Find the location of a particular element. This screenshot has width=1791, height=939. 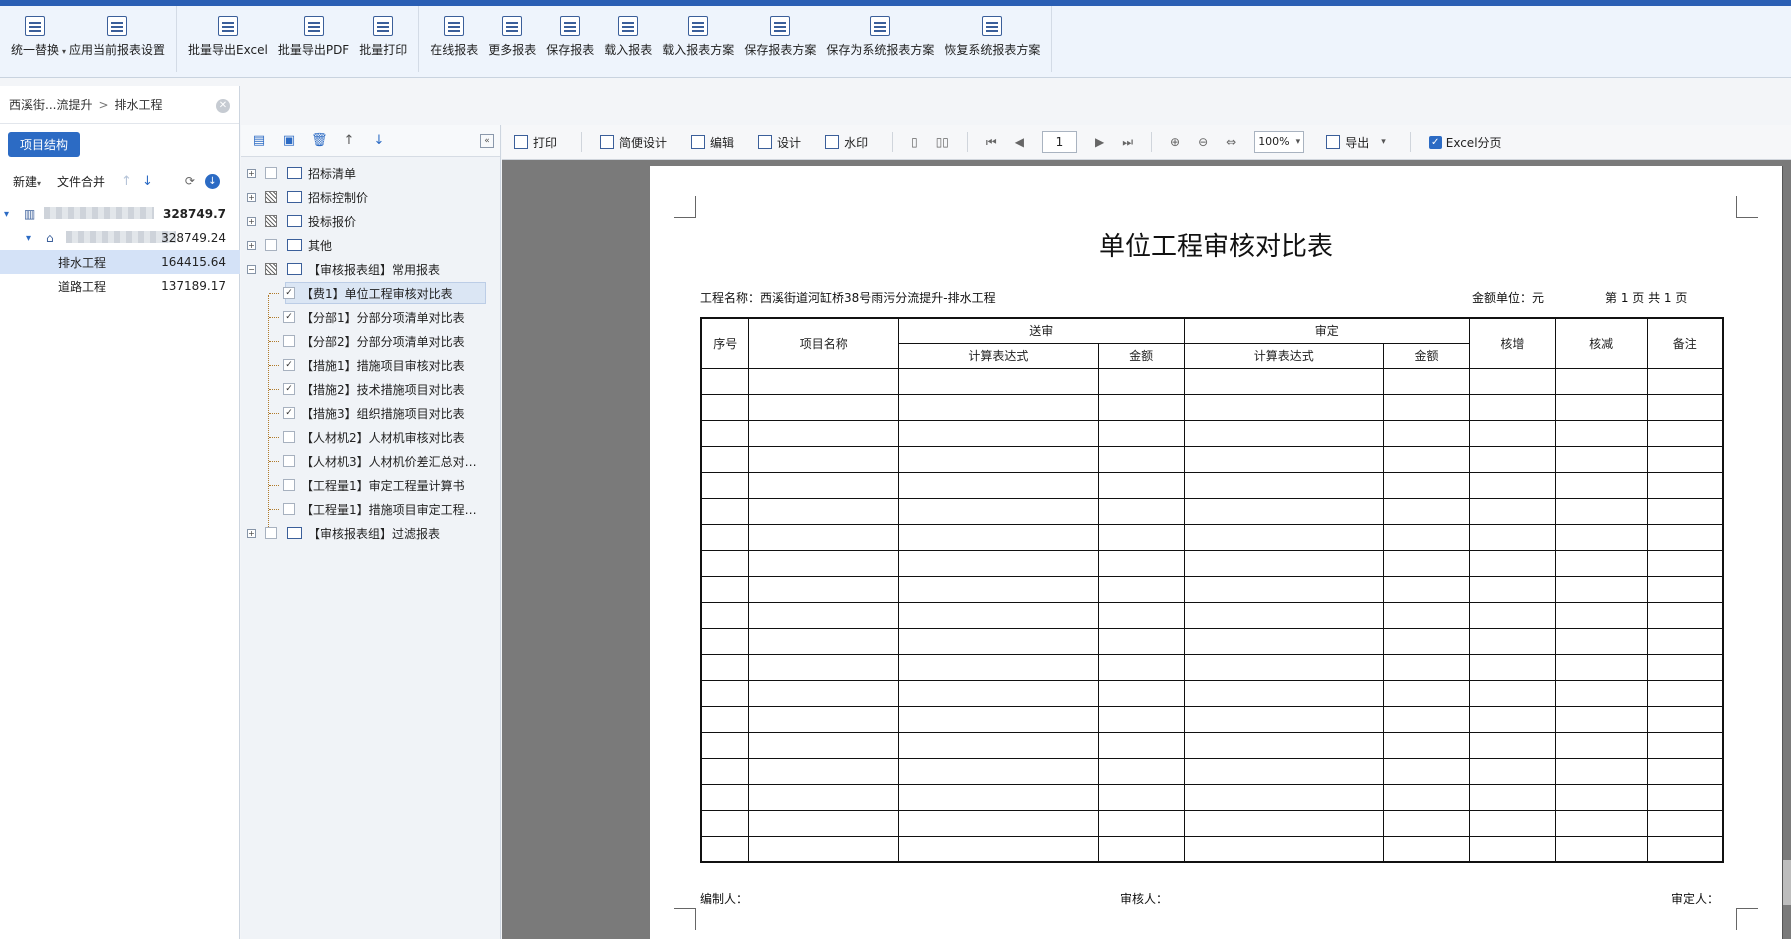

download-icon: ↓ is located at coordinates (212, 181).